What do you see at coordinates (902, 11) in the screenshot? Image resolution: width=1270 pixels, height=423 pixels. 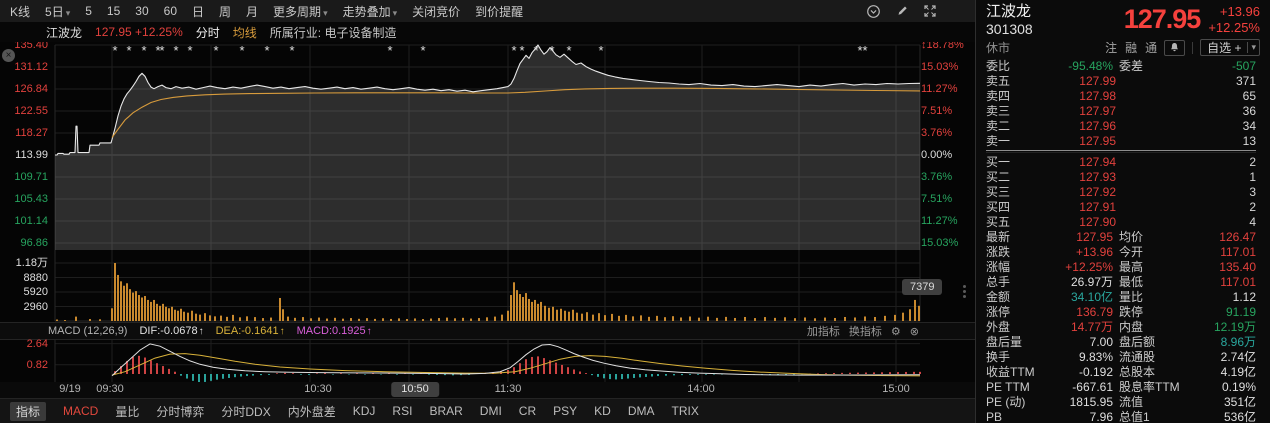 I see `draw-pen-icon` at bounding box center [902, 11].